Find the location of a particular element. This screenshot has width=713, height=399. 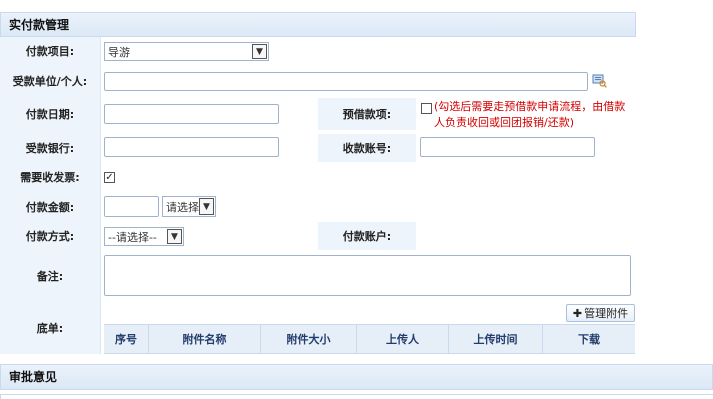

bank-label: 受款银行: is located at coordinates (50, 148).